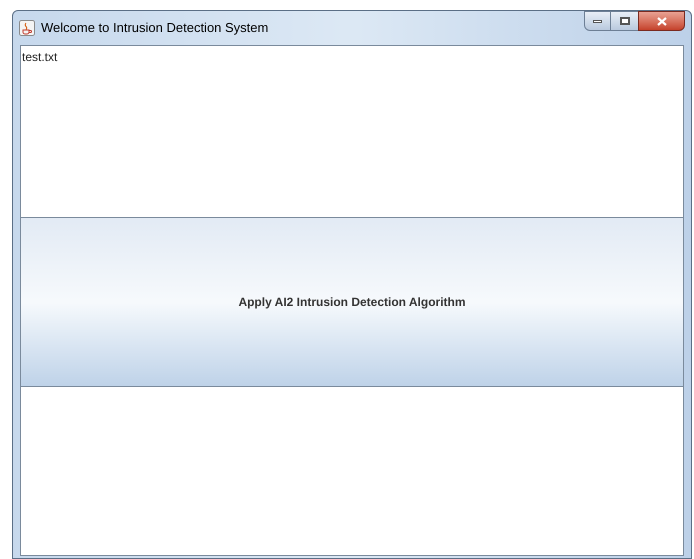 The height and width of the screenshot is (559, 694). I want to click on window-title: Welcome to Intrusion Detection System, so click(154, 28).